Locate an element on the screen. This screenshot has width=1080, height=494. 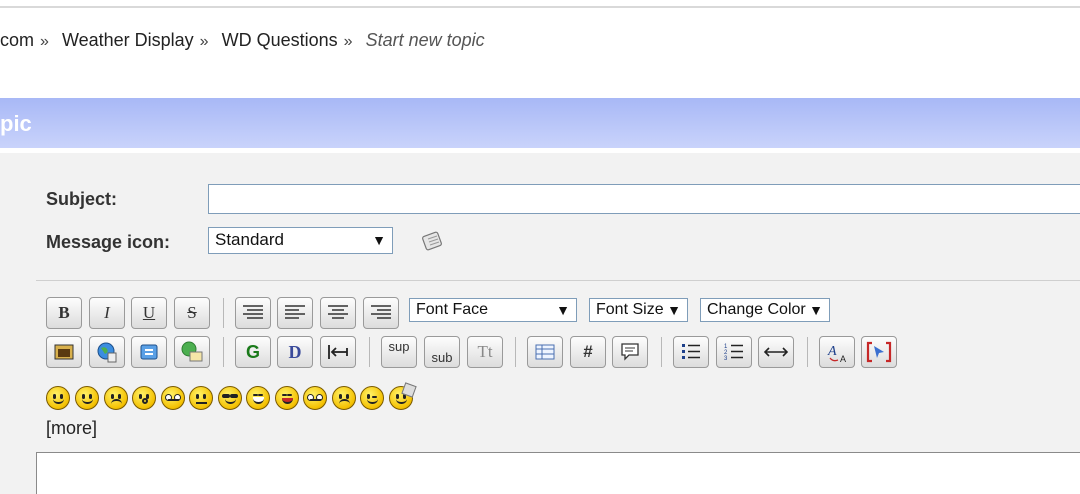
insert-link-button is located at coordinates (107, 352).